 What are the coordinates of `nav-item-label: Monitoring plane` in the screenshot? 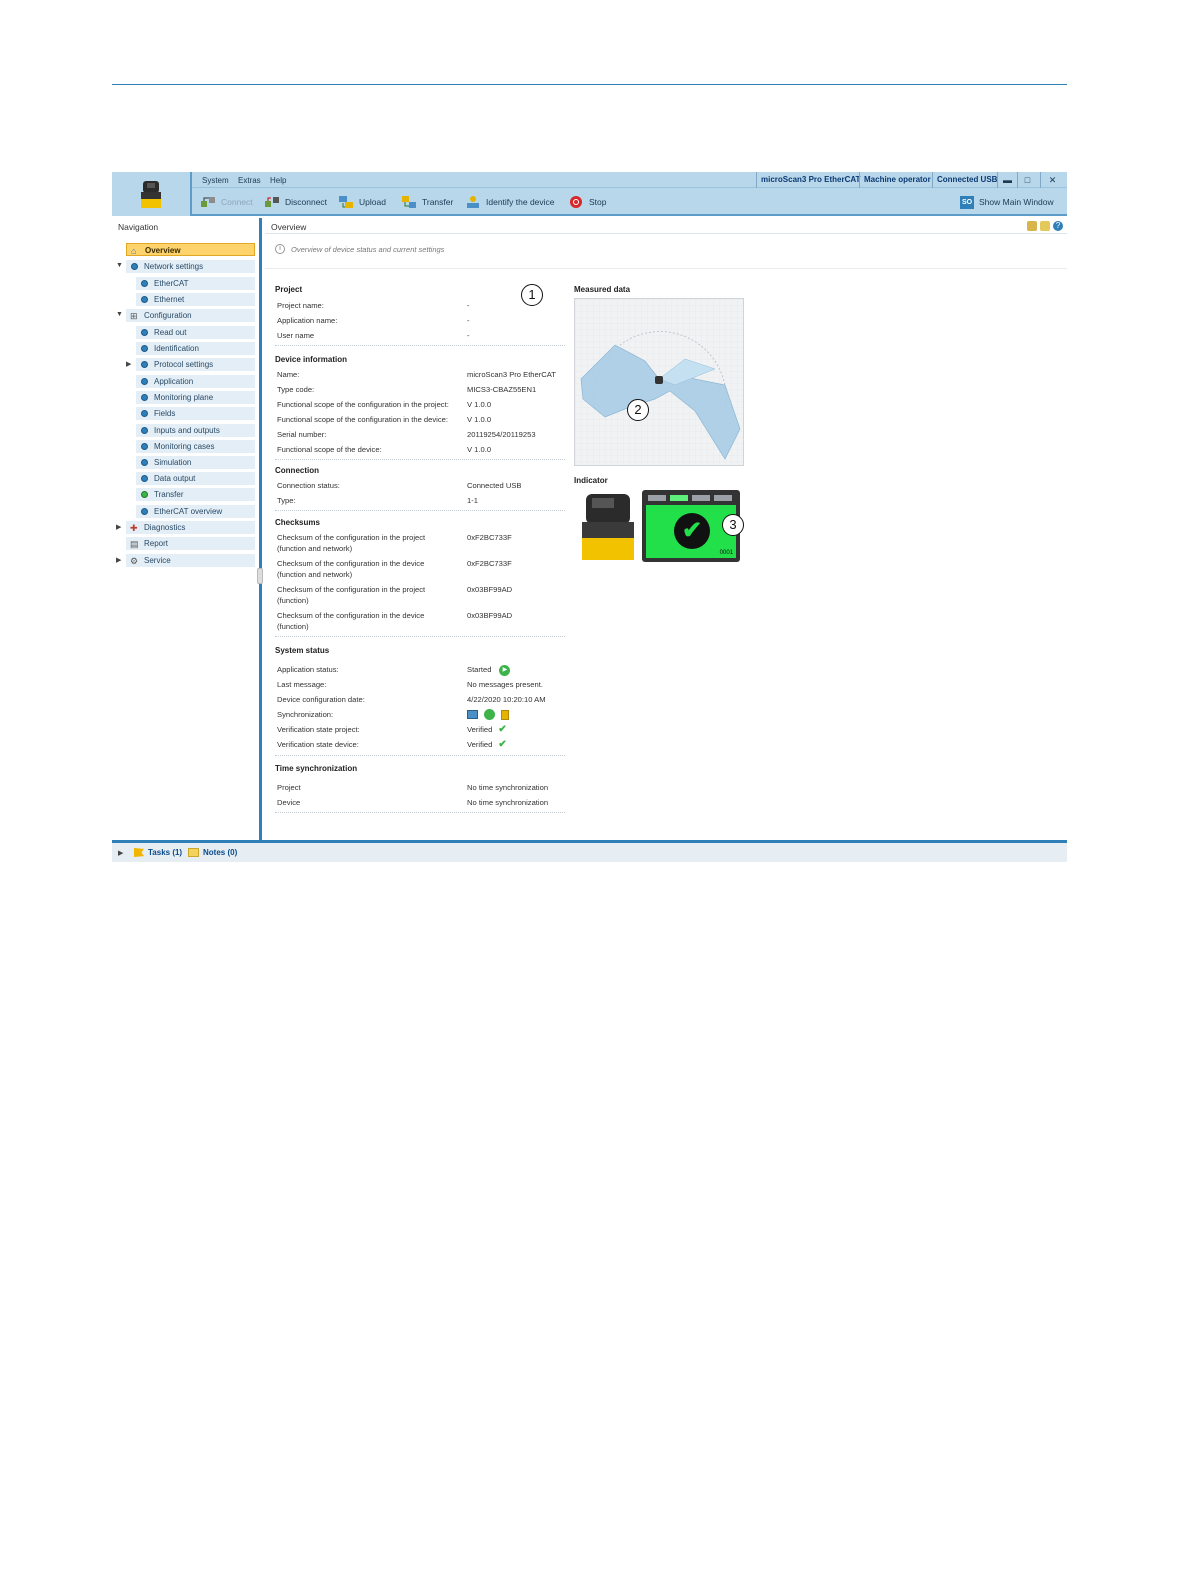 It's located at (184, 397).